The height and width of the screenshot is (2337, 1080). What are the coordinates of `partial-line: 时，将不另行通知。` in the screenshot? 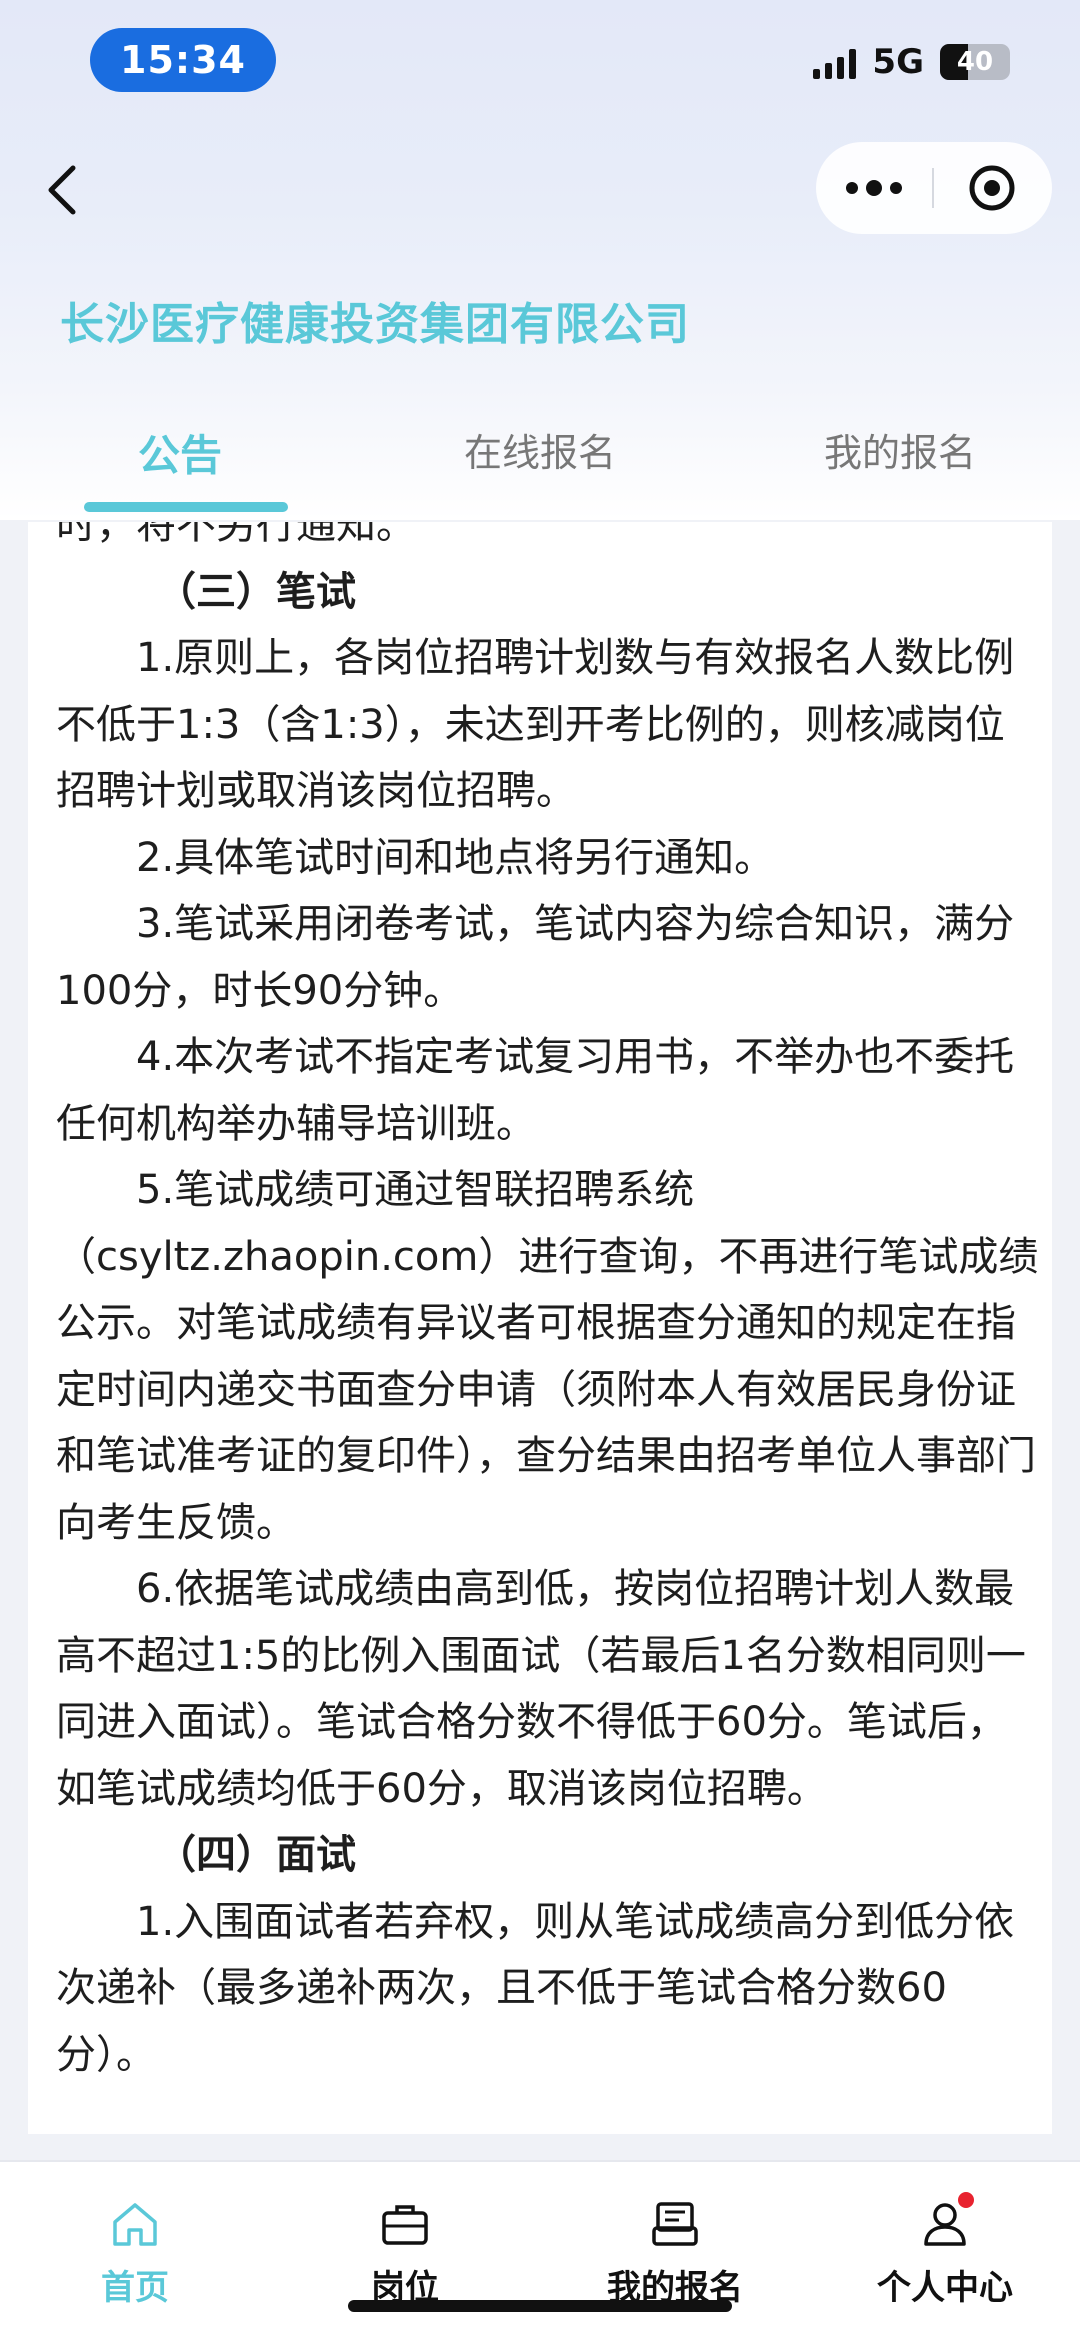 It's located at (236, 535).